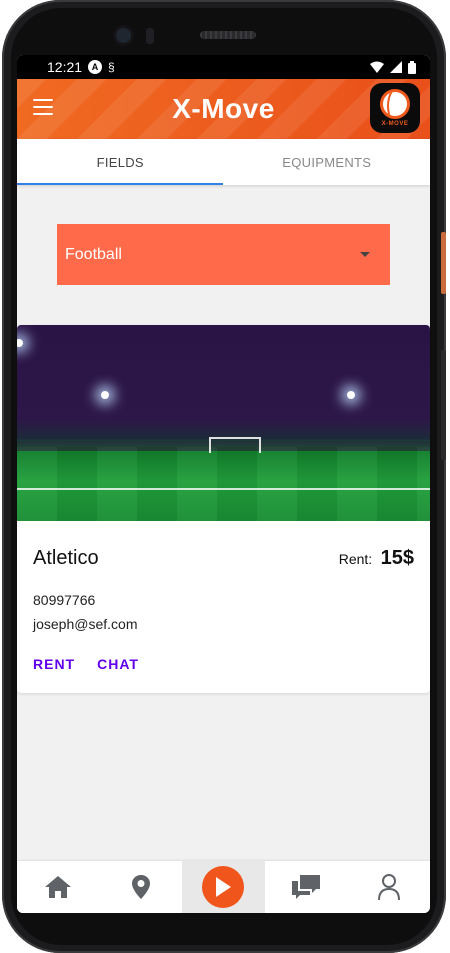 This screenshot has height=953, width=450. I want to click on rent-label: Rent:, so click(355, 559).